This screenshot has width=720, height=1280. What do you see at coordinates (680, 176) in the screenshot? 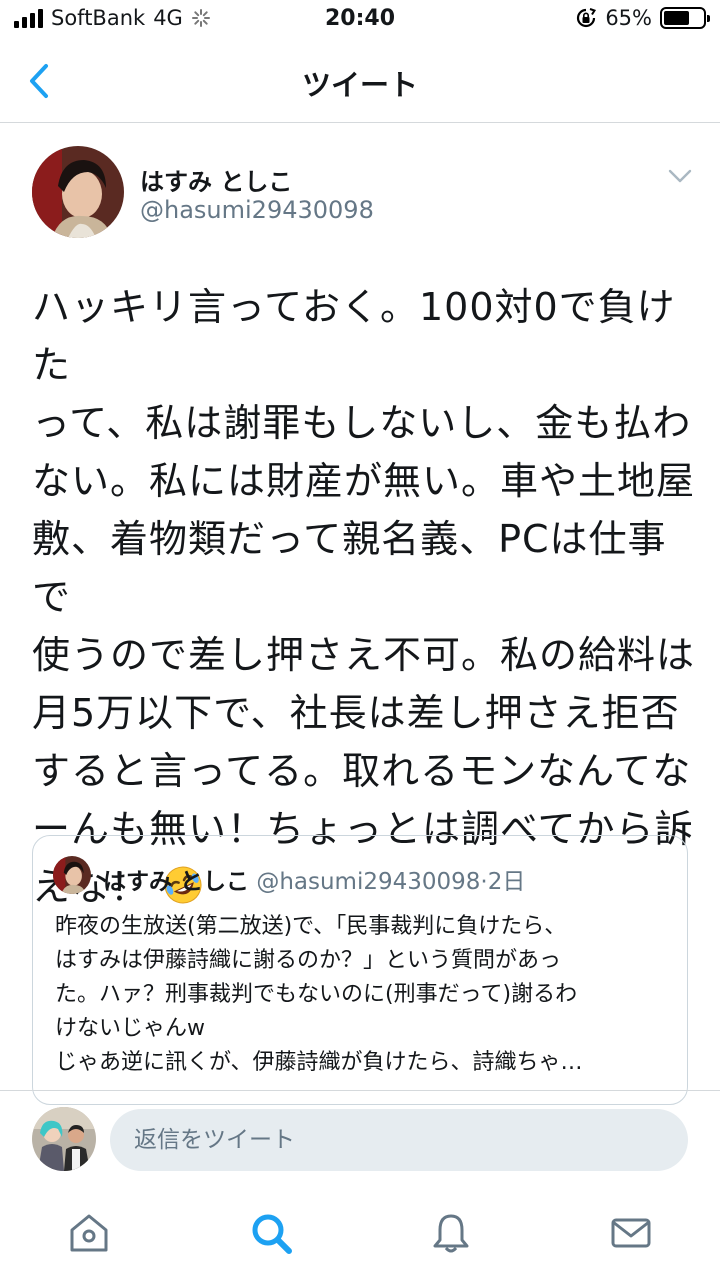
I see `chevron-down-icon` at bounding box center [680, 176].